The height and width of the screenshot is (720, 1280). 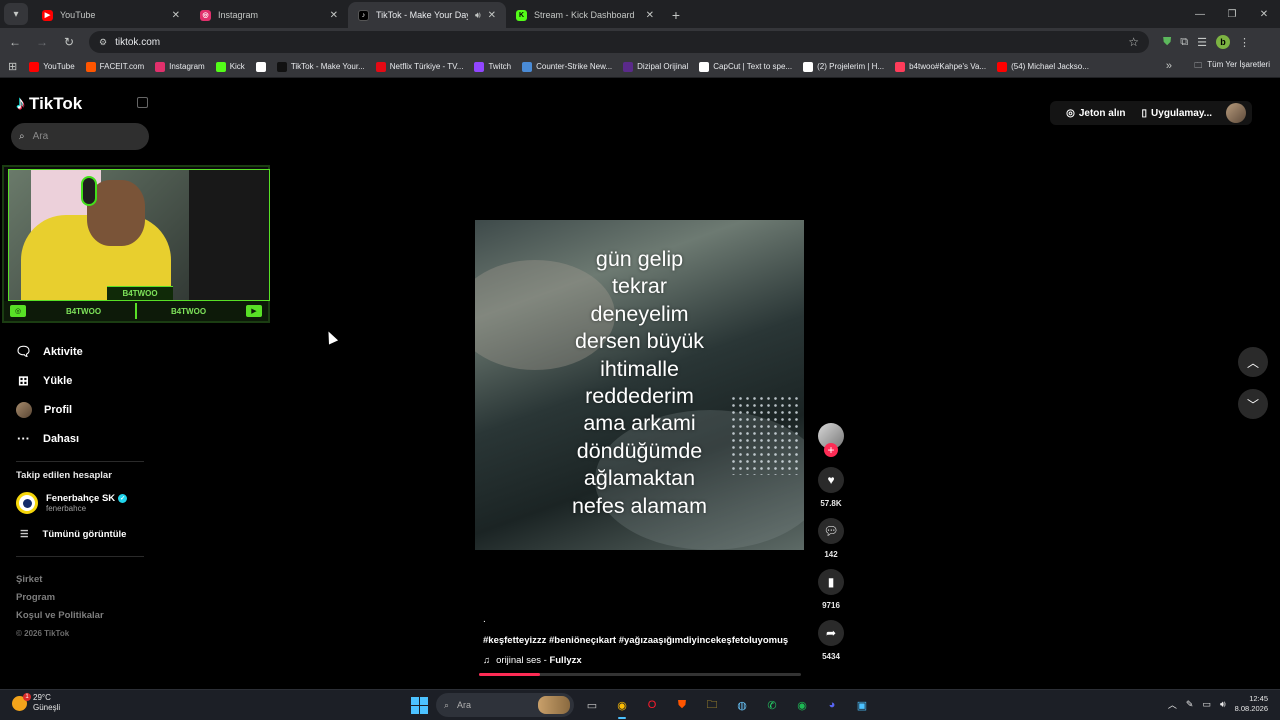 What do you see at coordinates (1253, 362) in the screenshot?
I see `chevron-up-icon: ︿` at bounding box center [1253, 362].